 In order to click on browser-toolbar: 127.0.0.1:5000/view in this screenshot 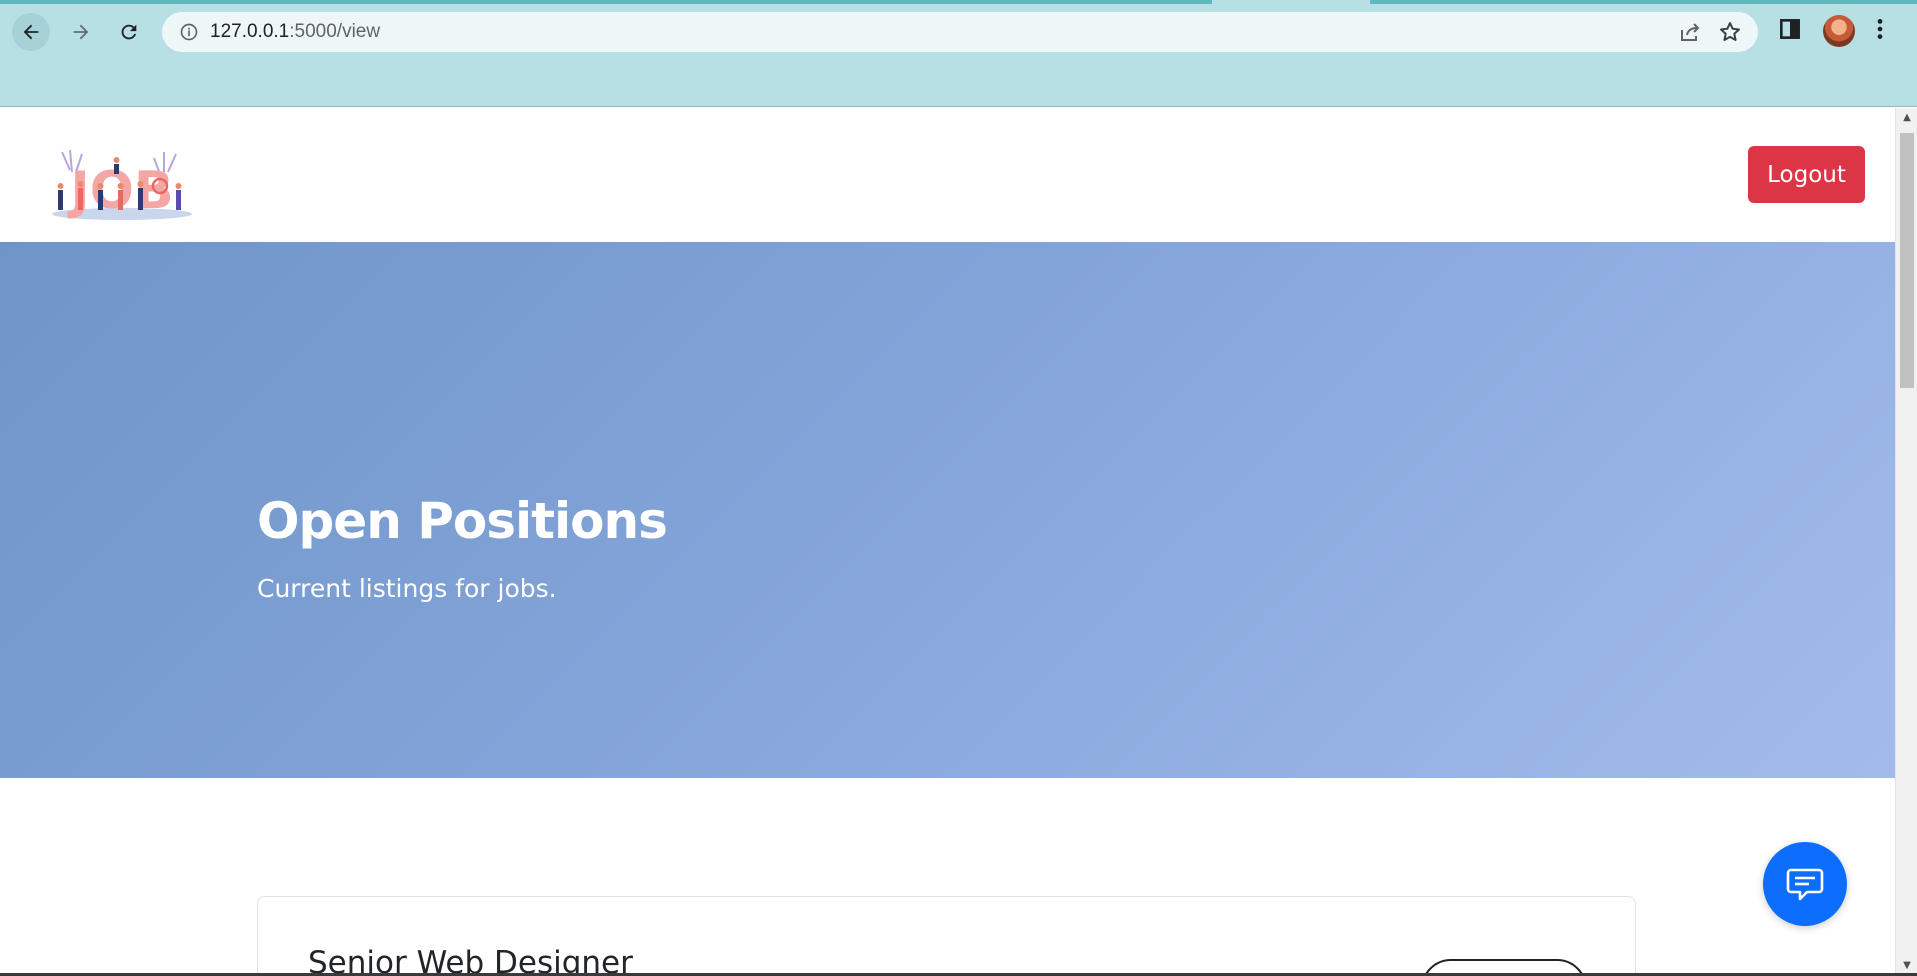, I will do `click(958, 53)`.